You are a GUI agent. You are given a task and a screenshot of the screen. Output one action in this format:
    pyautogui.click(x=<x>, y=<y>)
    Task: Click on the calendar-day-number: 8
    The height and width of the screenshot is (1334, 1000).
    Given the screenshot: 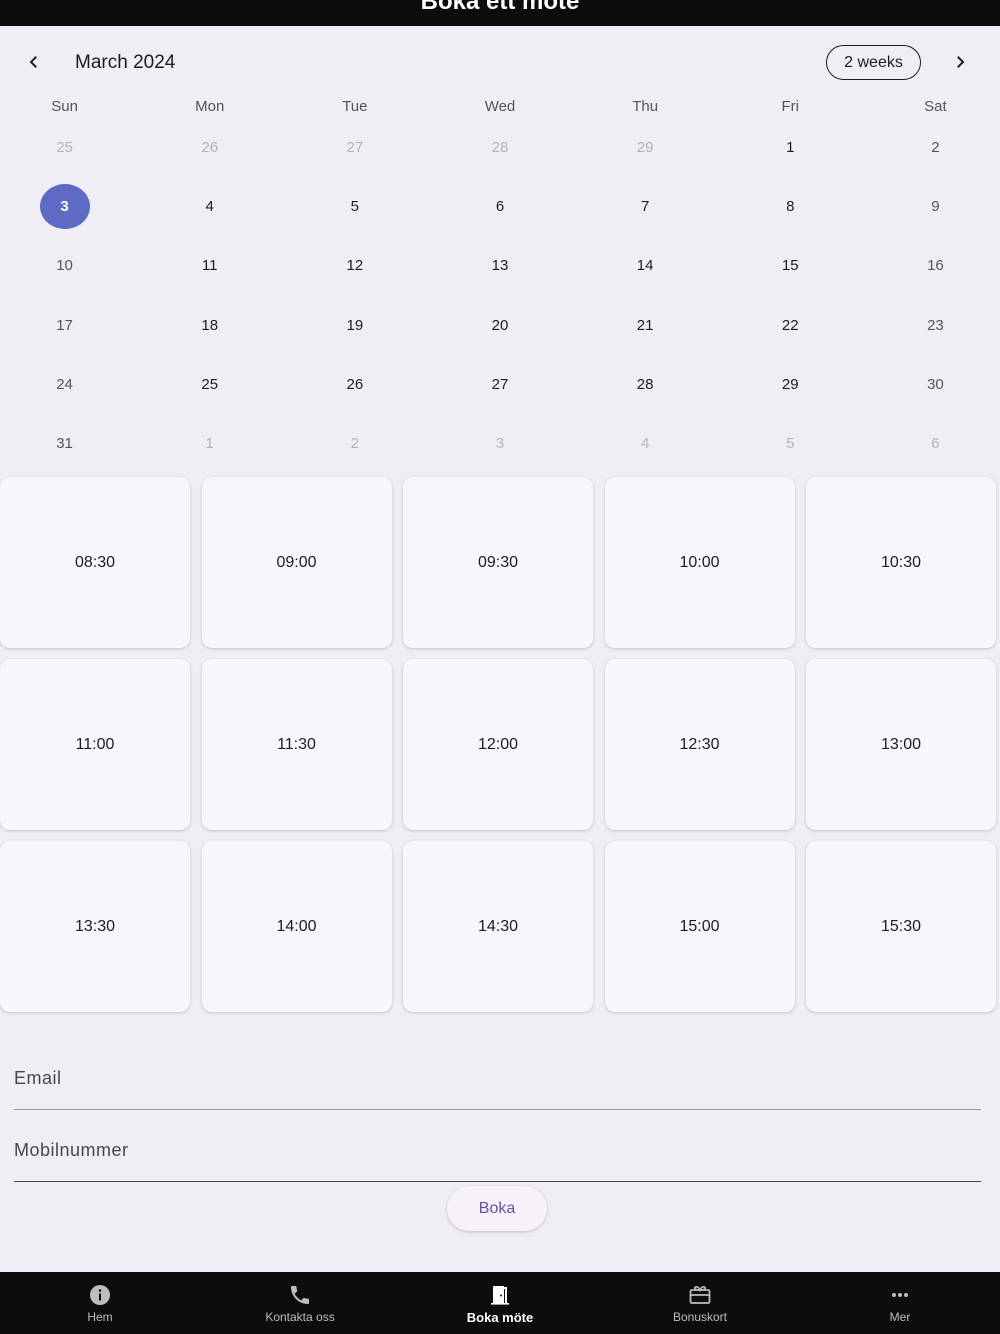 What is the action you would take?
    pyautogui.click(x=790, y=207)
    